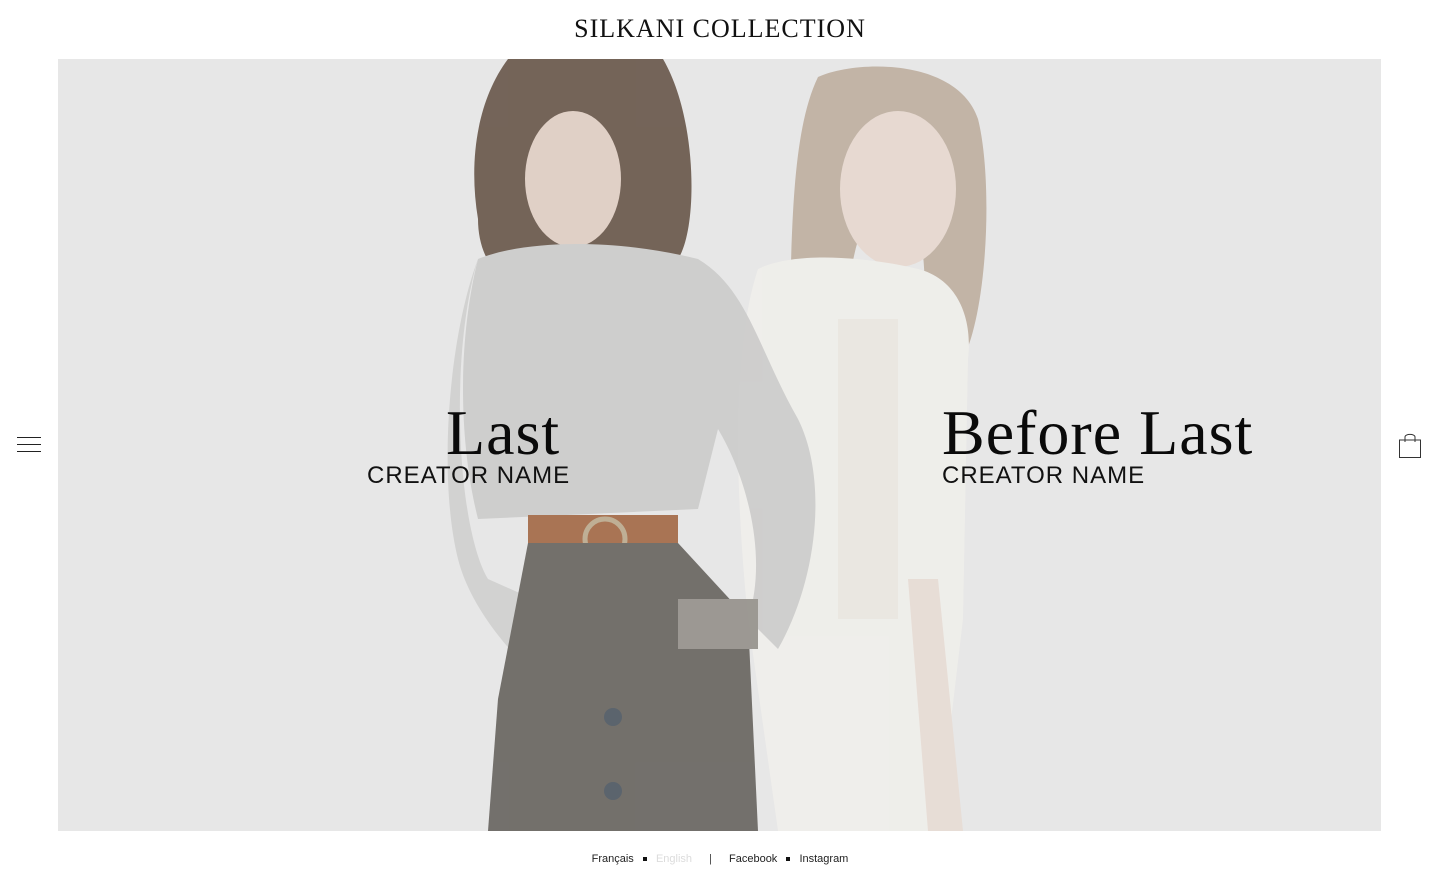 The image size is (1440, 890). I want to click on language-french-link: Français, so click(613, 859).